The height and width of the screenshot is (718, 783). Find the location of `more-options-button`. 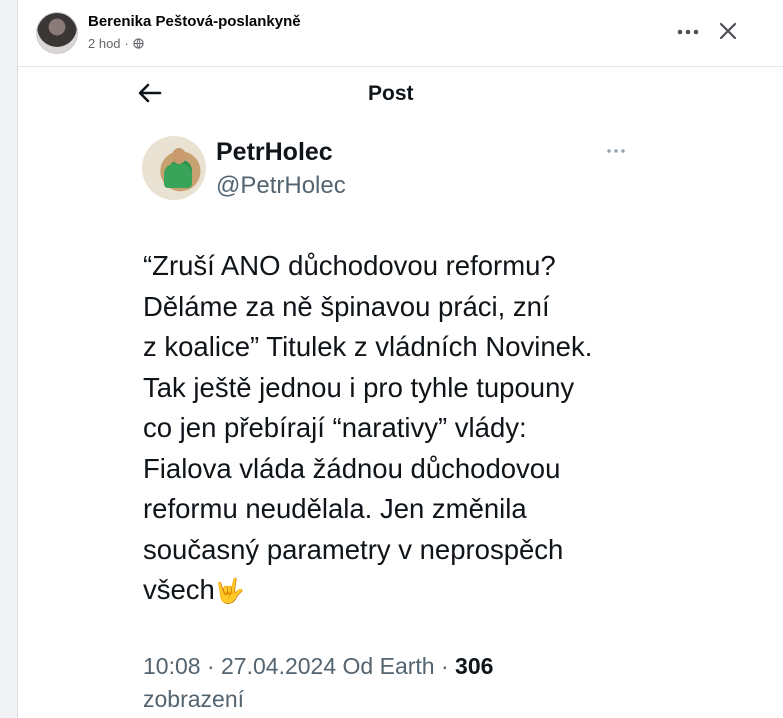

more-options-button is located at coordinates (688, 32).